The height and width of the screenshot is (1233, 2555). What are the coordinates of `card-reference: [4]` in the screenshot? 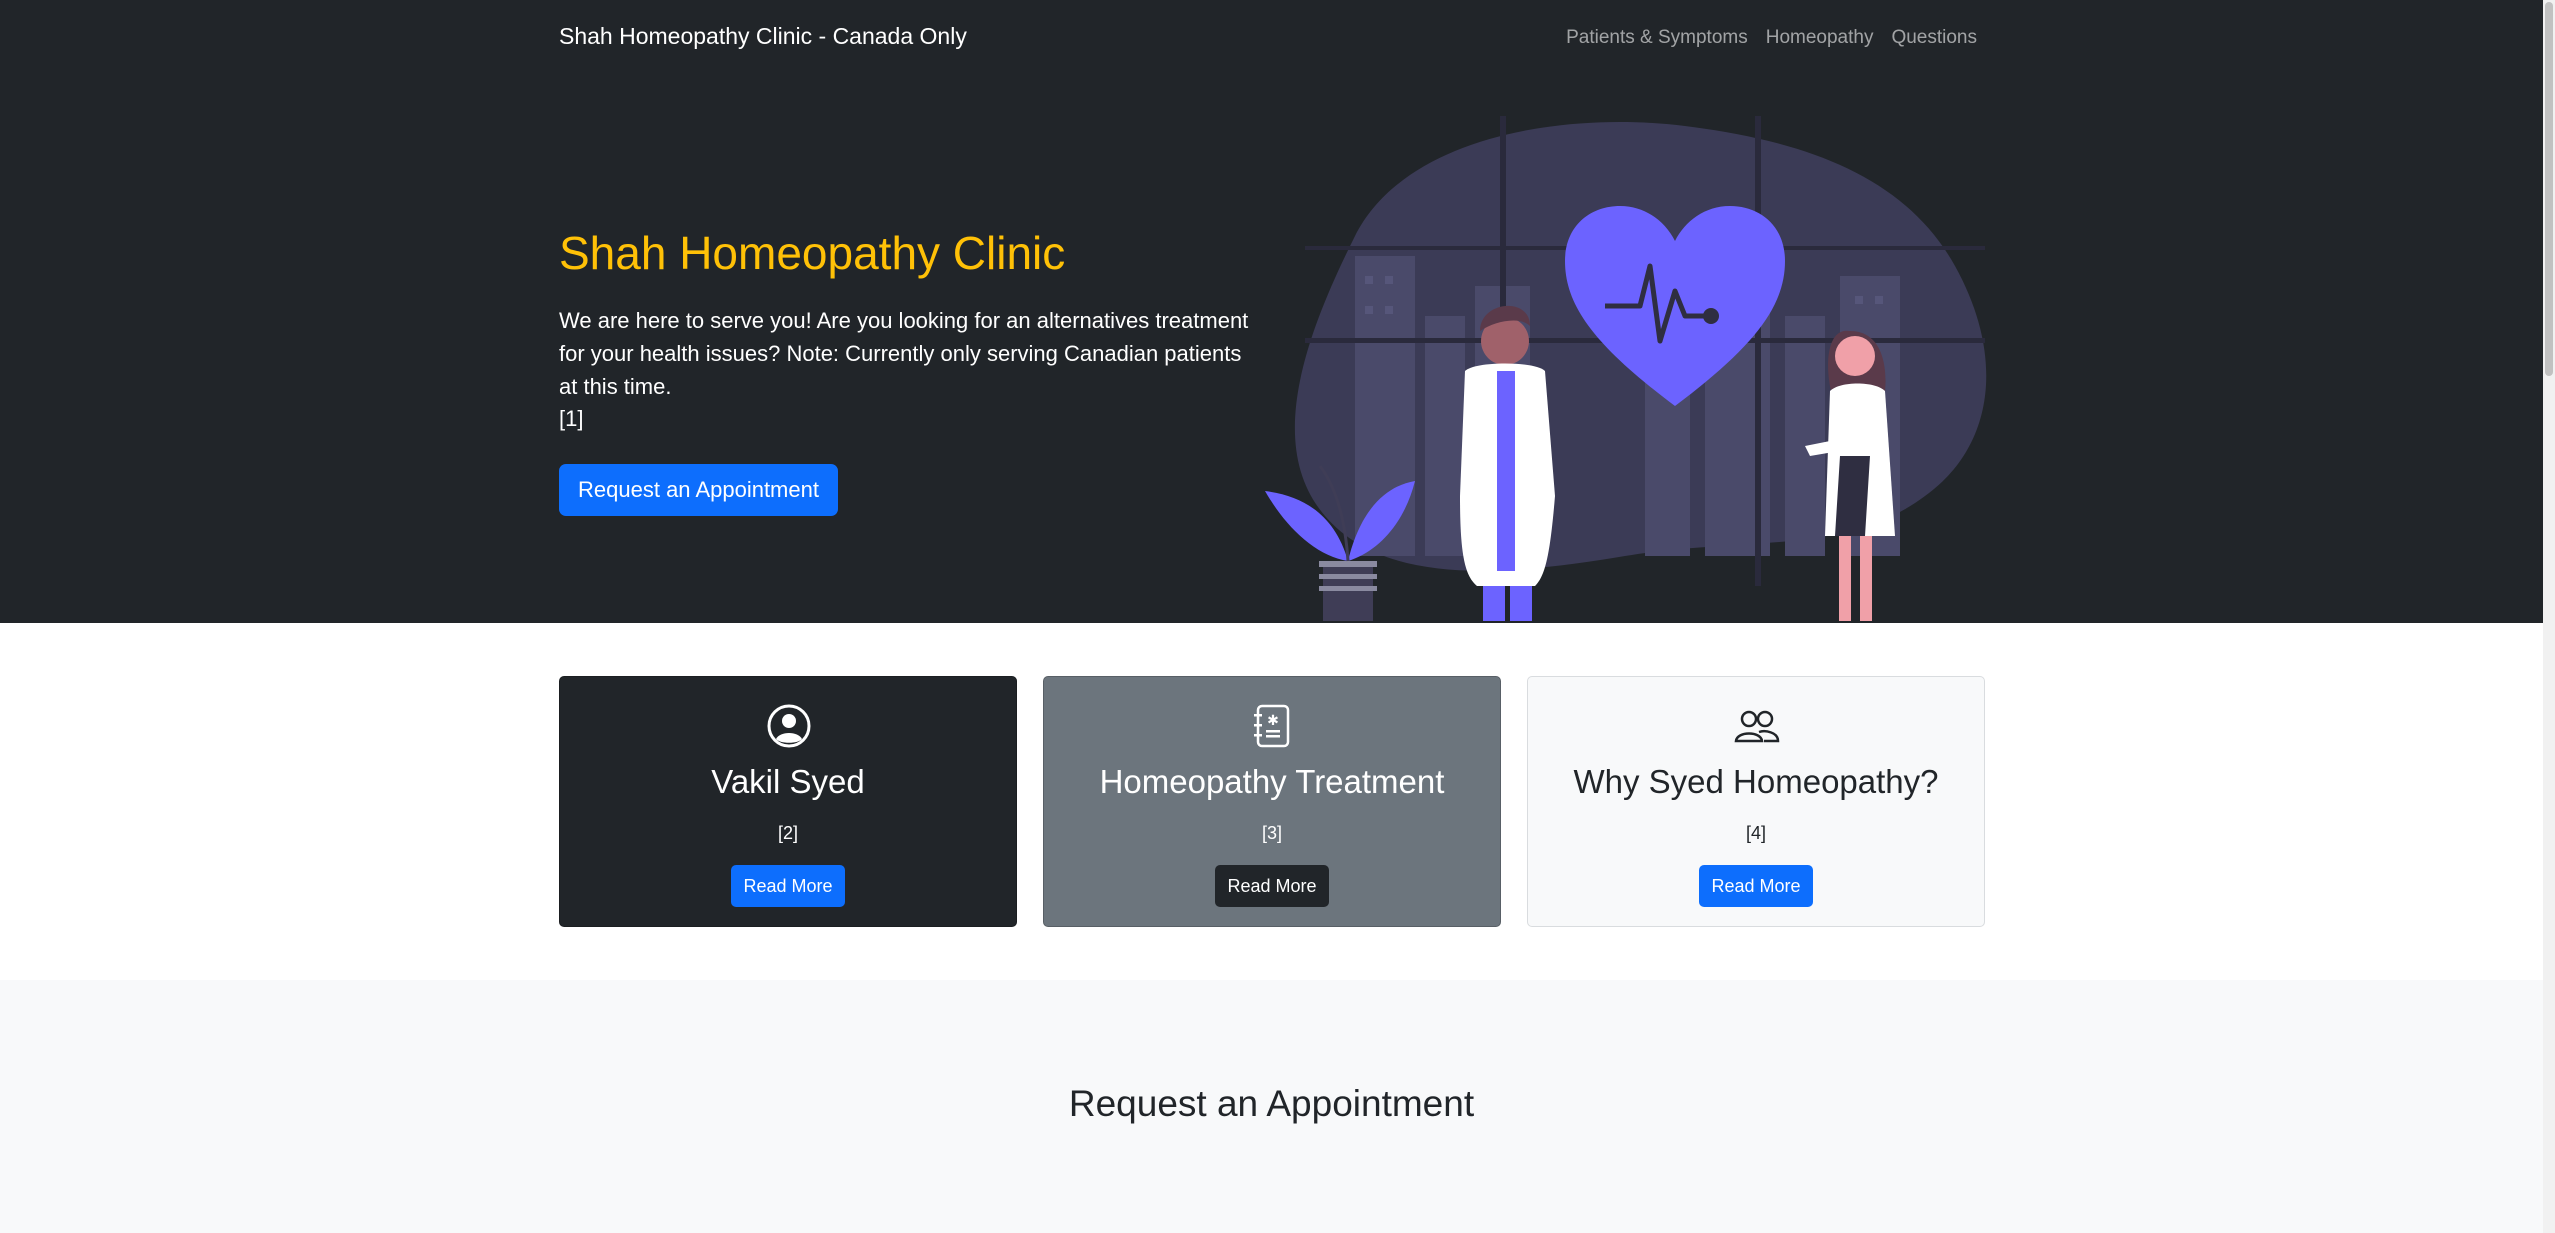 It's located at (1755, 833).